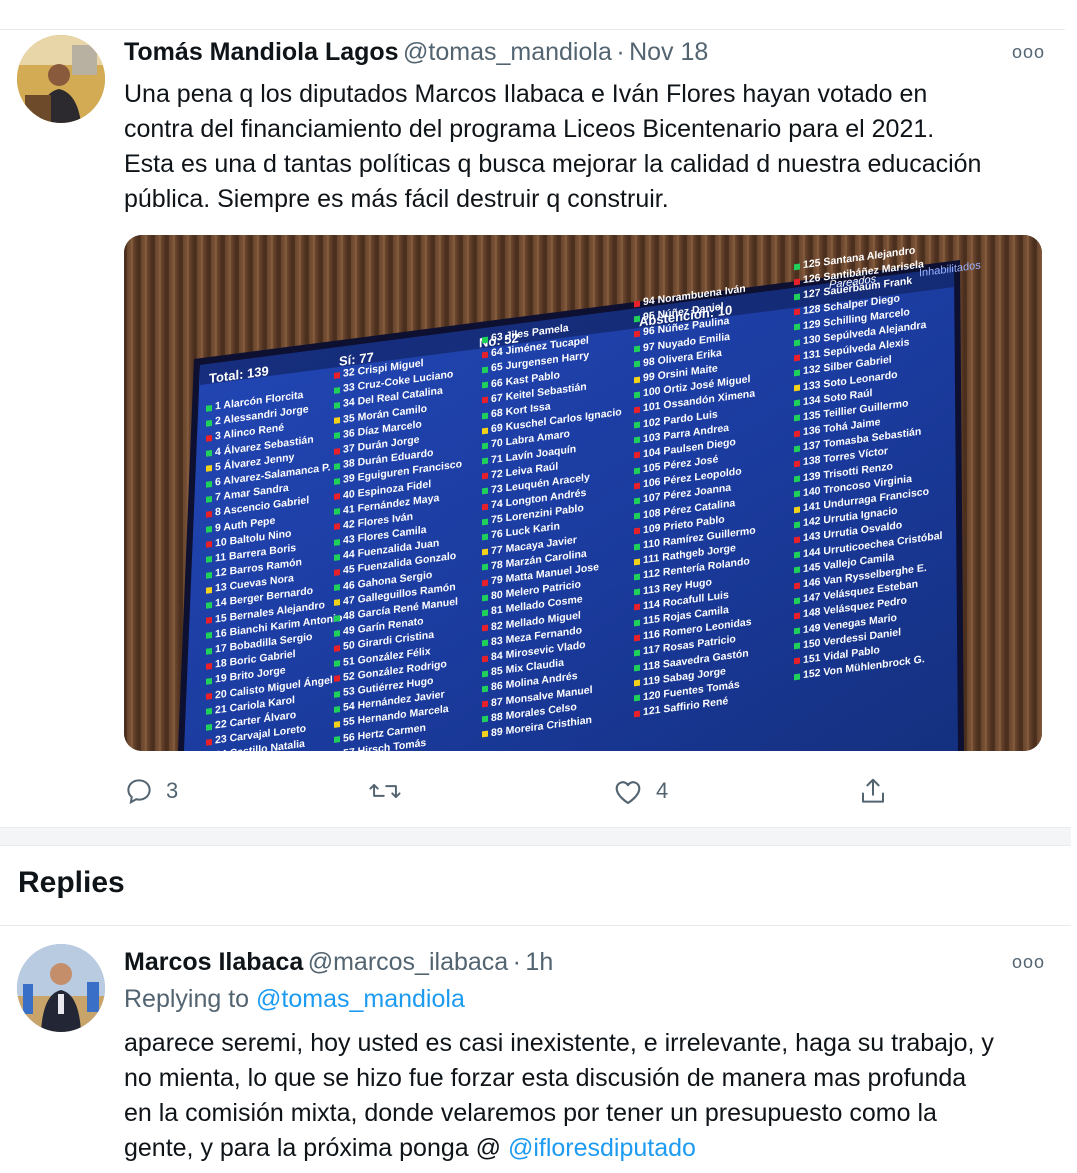 The width and height of the screenshot is (1077, 1173). I want to click on reply-action: 3, so click(151, 791).